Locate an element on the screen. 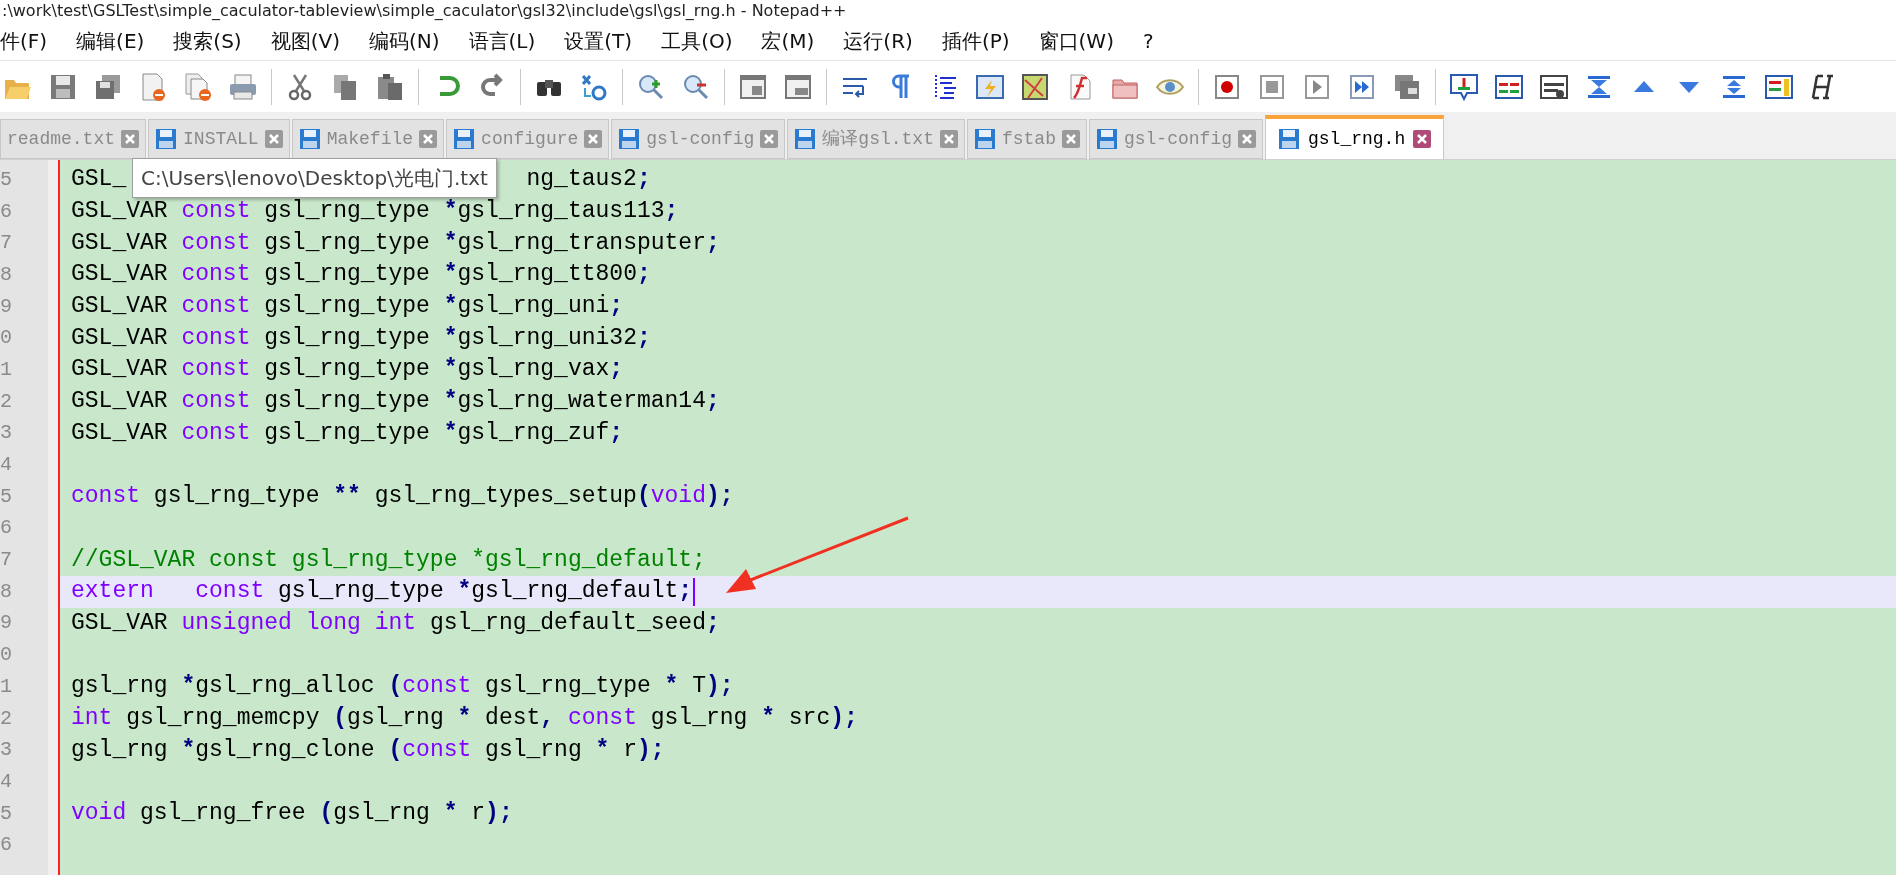 The height and width of the screenshot is (875, 1896). tab: gsl_rng.h is located at coordinates (1355, 137).